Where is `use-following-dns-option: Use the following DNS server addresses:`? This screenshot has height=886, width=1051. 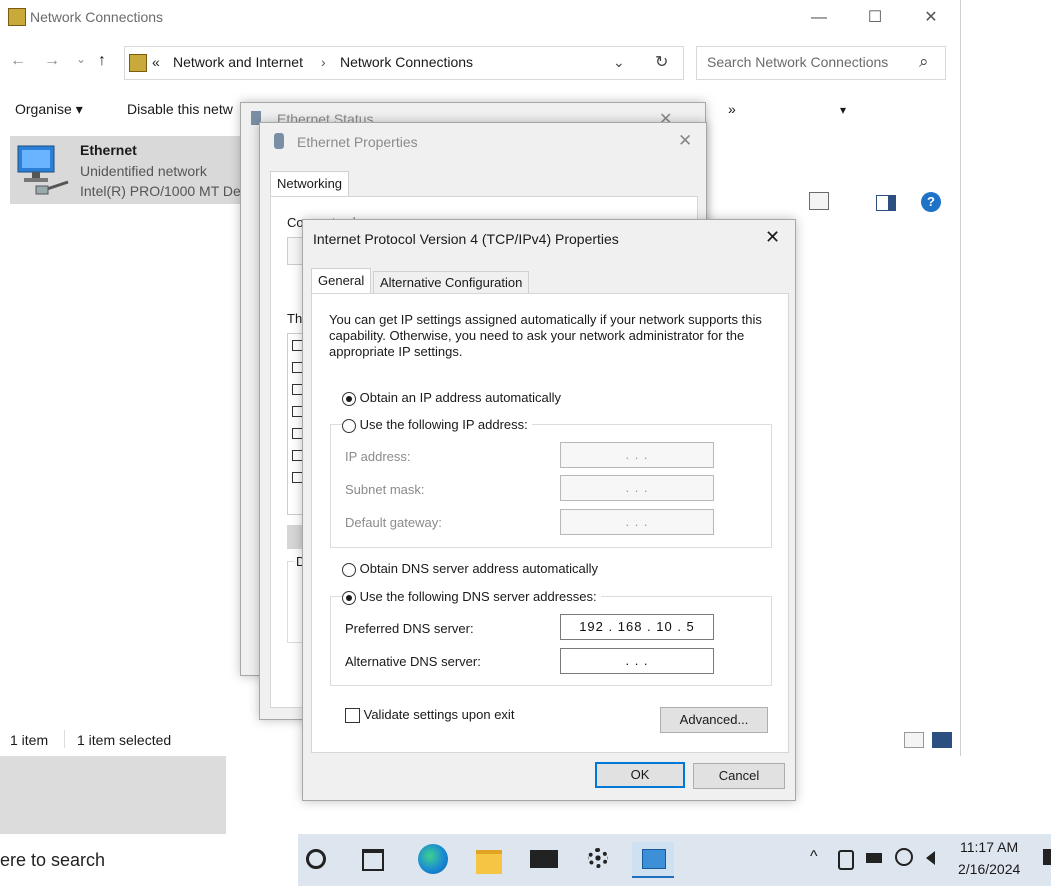 use-following-dns-option: Use the following DNS server addresses: is located at coordinates (471, 597).